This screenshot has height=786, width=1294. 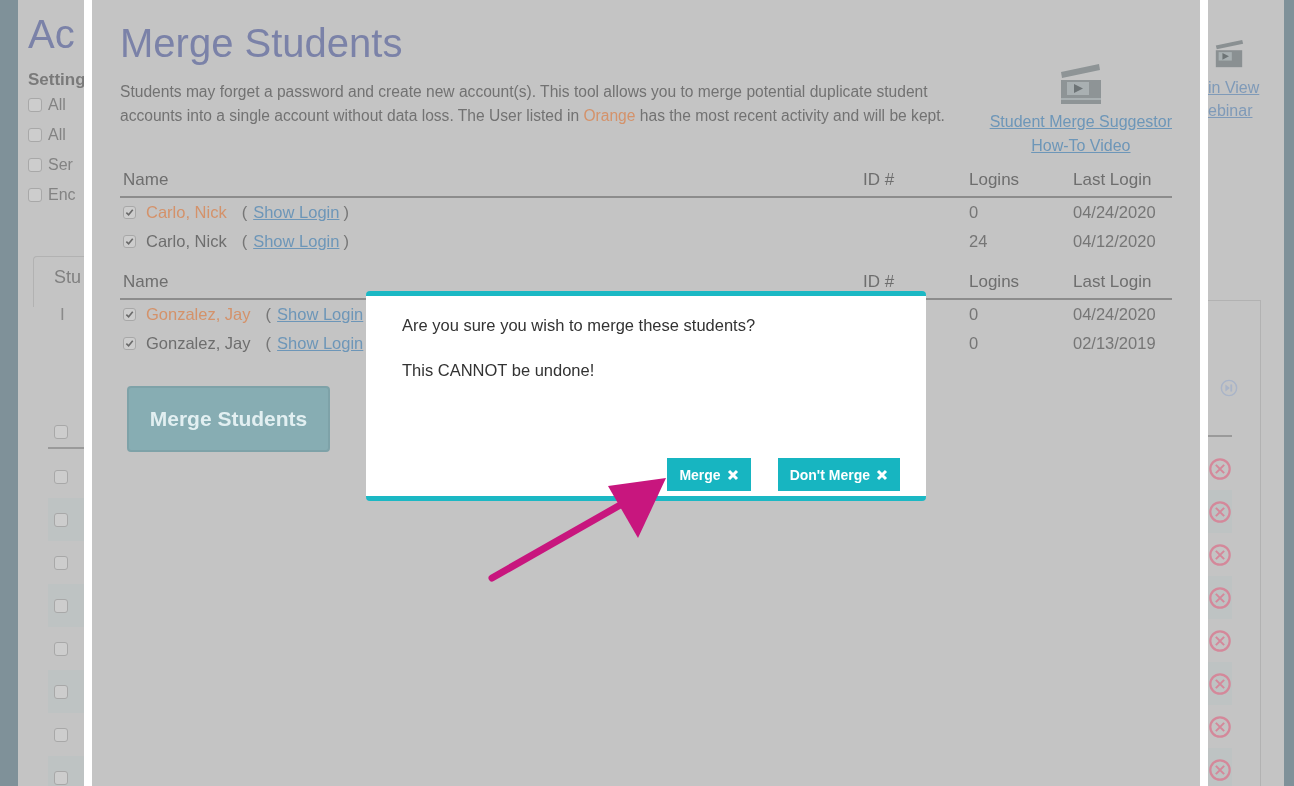 What do you see at coordinates (533, 104) in the screenshot?
I see `description-text: Students may forget a password and create new account(s). This tool allows you to merge potential duplicate student accounts into a single account without data loss. The User listed in Orange has the most recent activity and will be kept.` at bounding box center [533, 104].